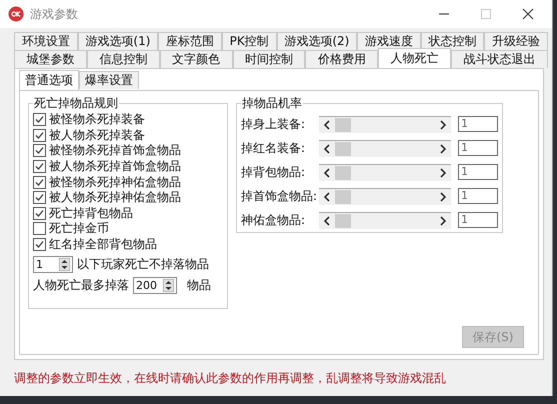 Image resolution: width=557 pixels, height=404 pixels. I want to click on tab: PK控制, so click(249, 41).